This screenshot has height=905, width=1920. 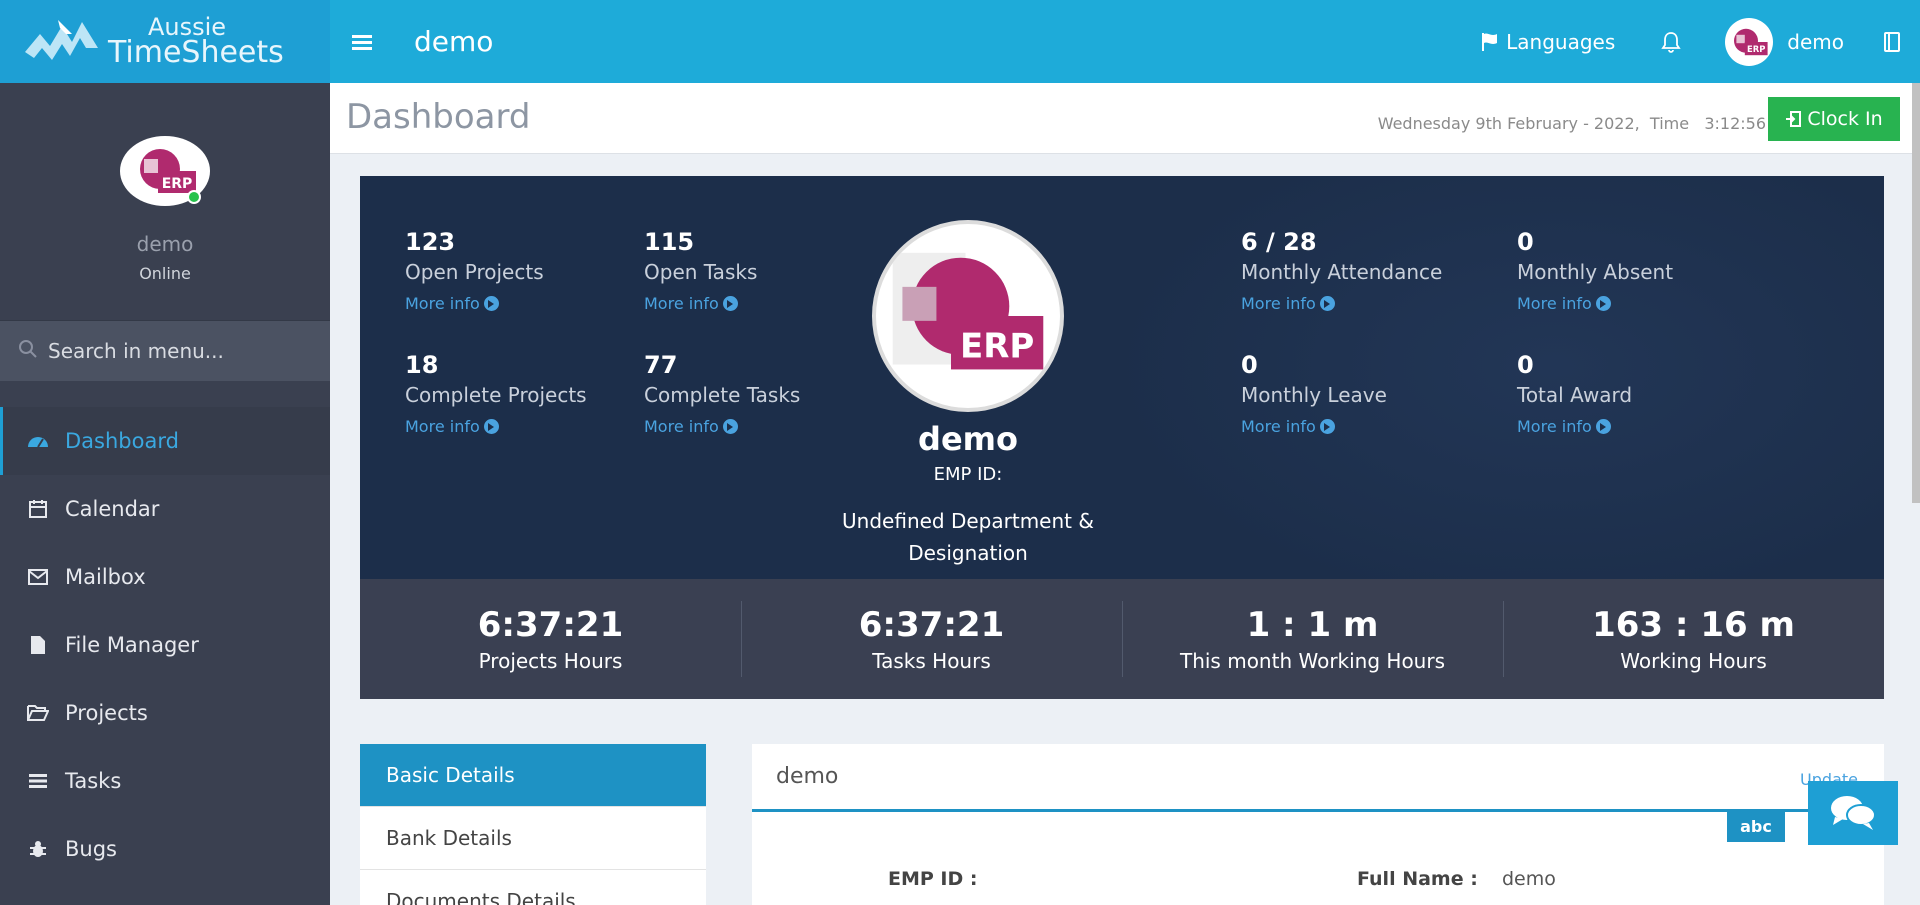 I want to click on hours-label: This month Working Hours, so click(x=1312, y=661).